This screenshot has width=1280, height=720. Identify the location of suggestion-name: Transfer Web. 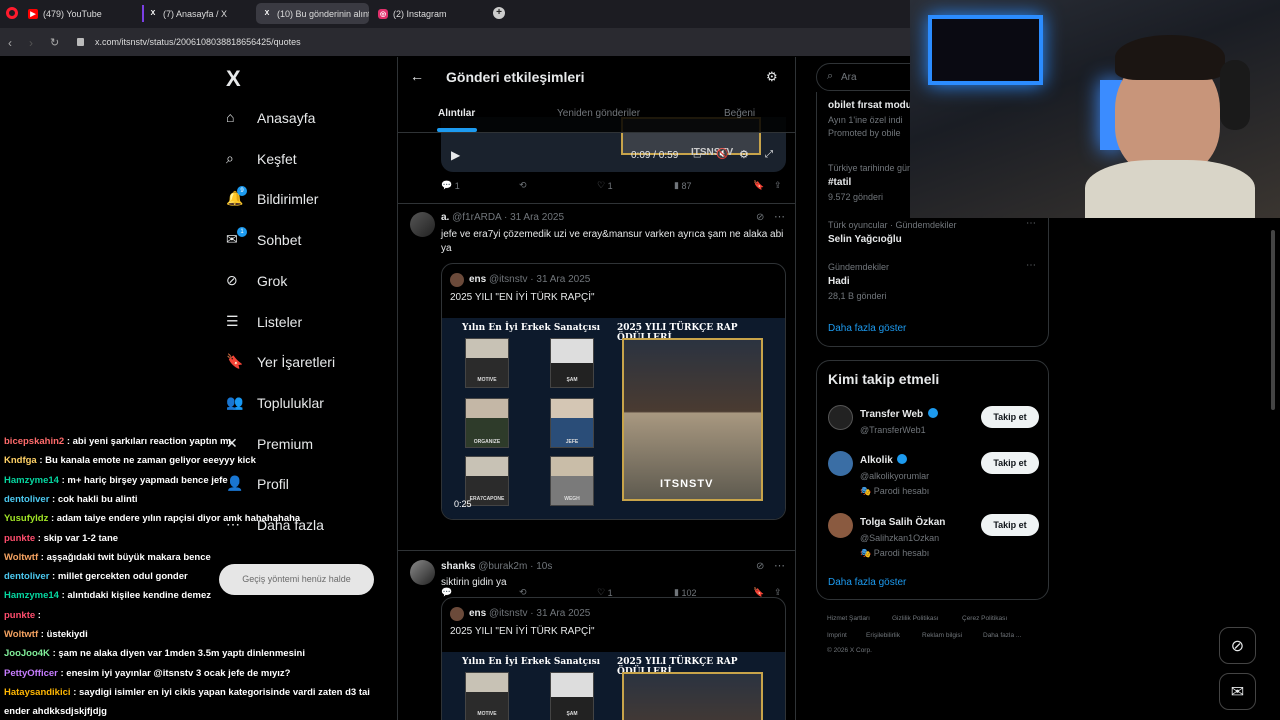
(891, 414).